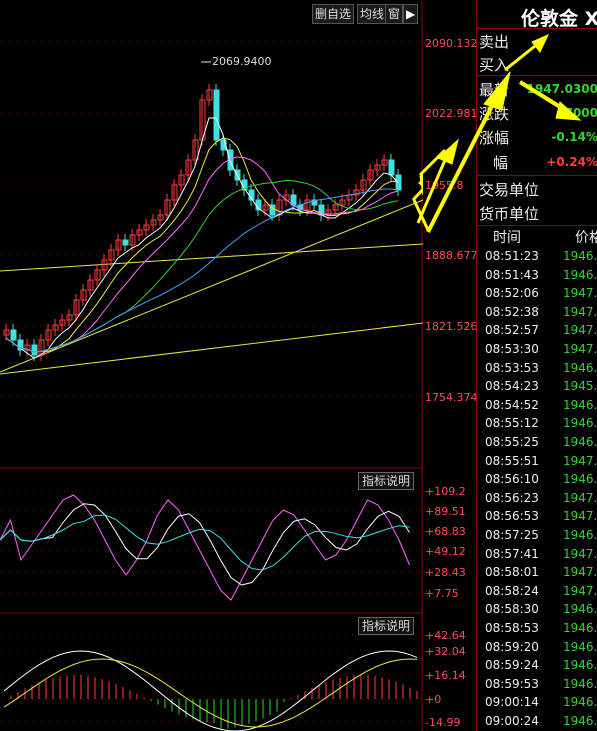 The image size is (597, 731). I want to click on peak-label: 2069.9400, so click(242, 61).